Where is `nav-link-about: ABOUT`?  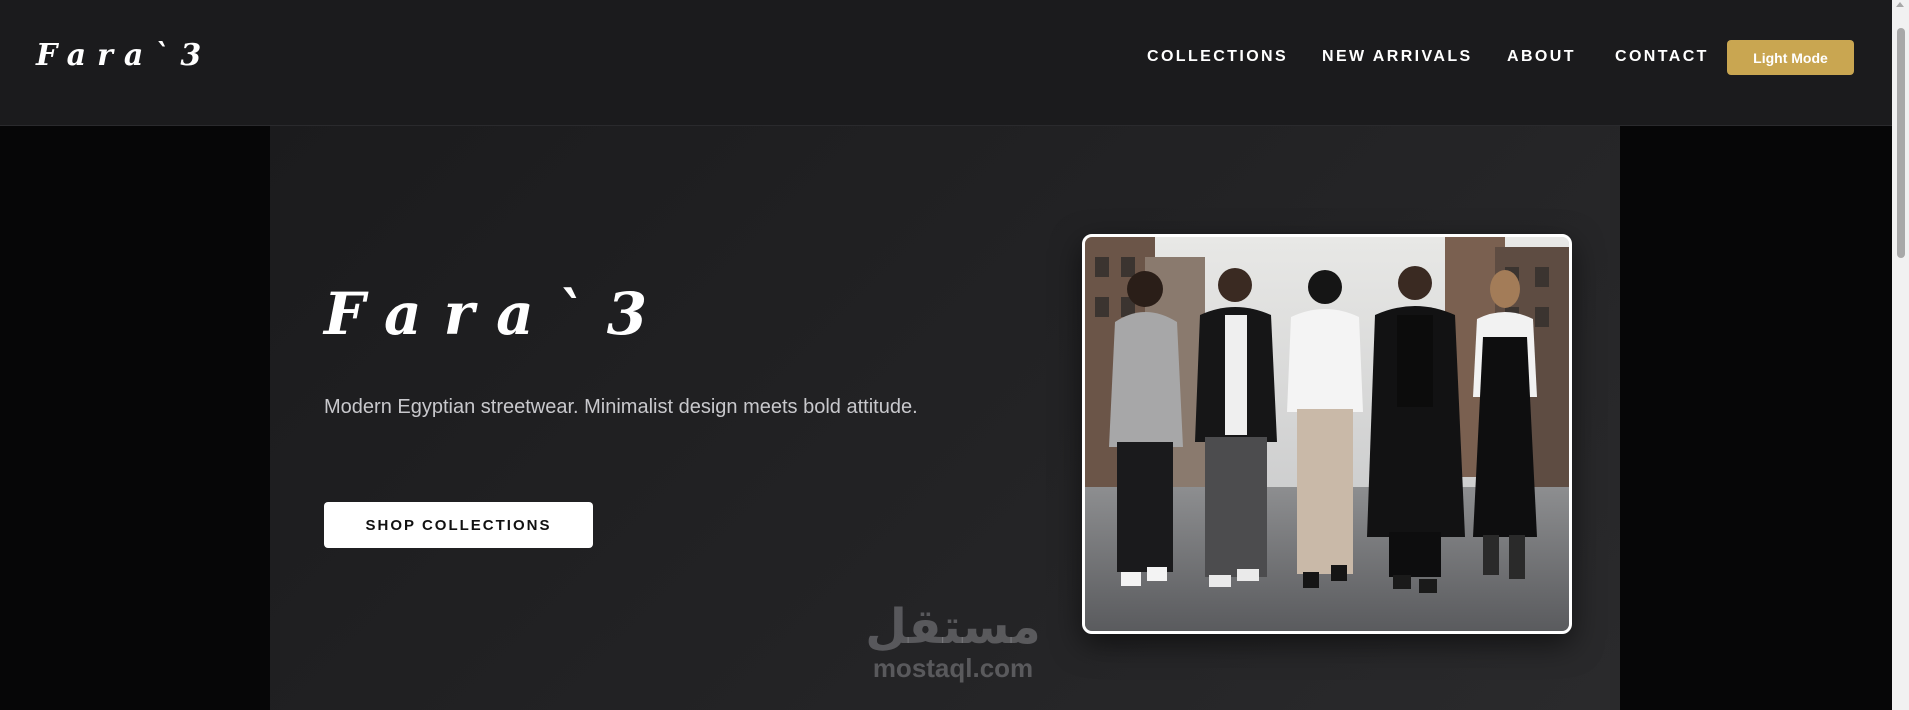 nav-link-about: ABOUT is located at coordinates (1541, 57).